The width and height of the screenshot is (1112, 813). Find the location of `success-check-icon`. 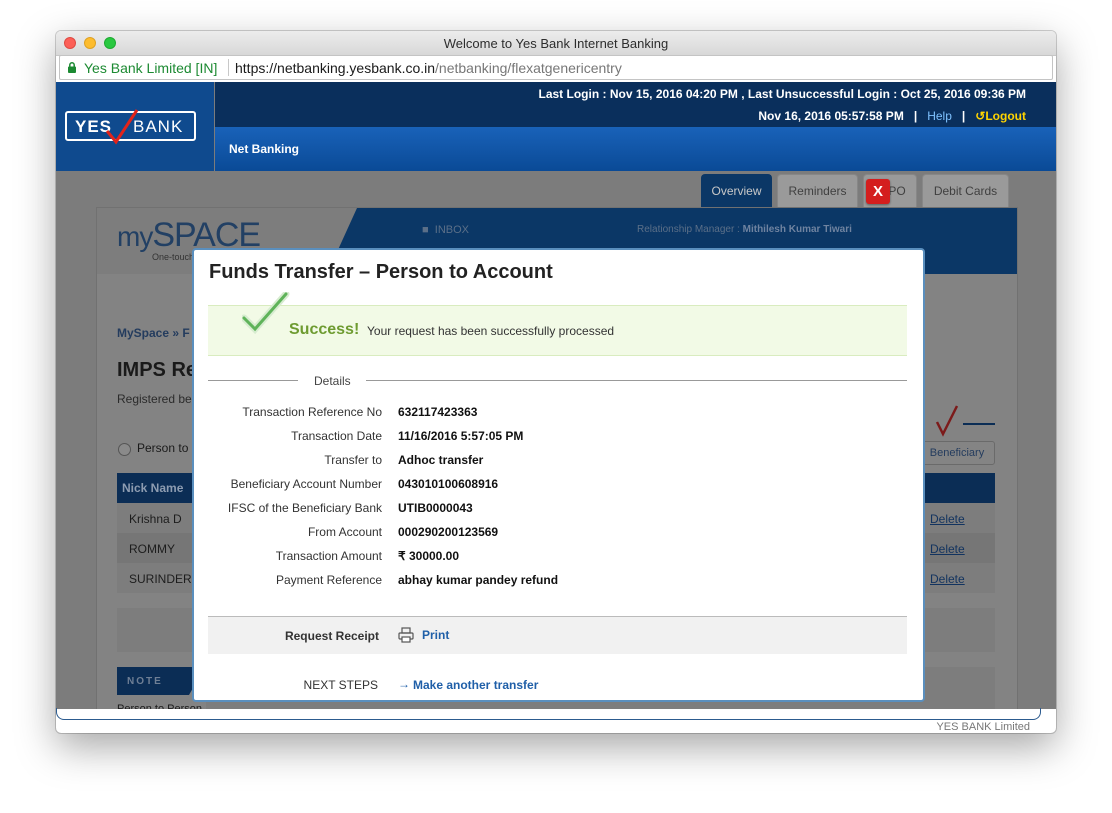

success-check-icon is located at coordinates (266, 313).